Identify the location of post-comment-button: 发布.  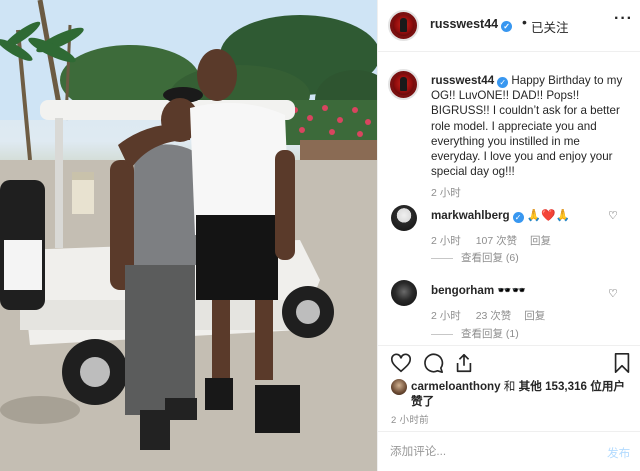
(618, 453).